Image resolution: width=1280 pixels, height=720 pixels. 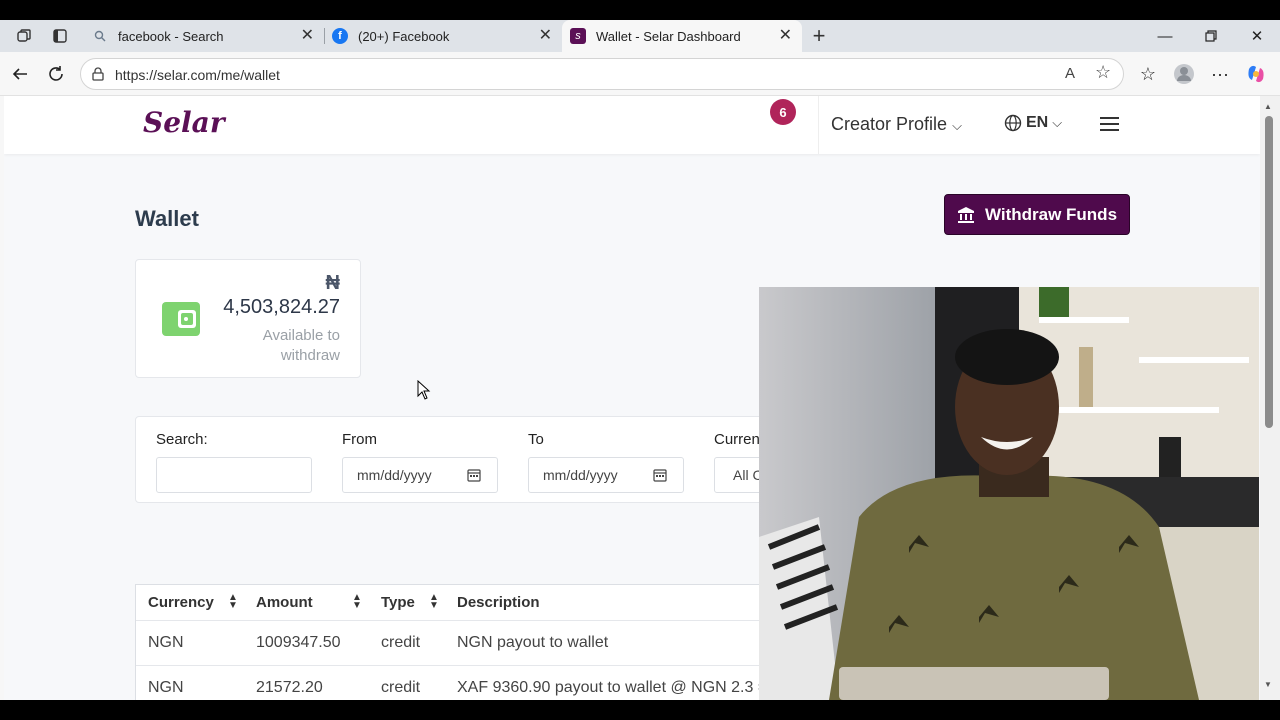 What do you see at coordinates (394, 475) in the screenshot?
I see `from-date-placeholder: mm/dd/yyyy` at bounding box center [394, 475].